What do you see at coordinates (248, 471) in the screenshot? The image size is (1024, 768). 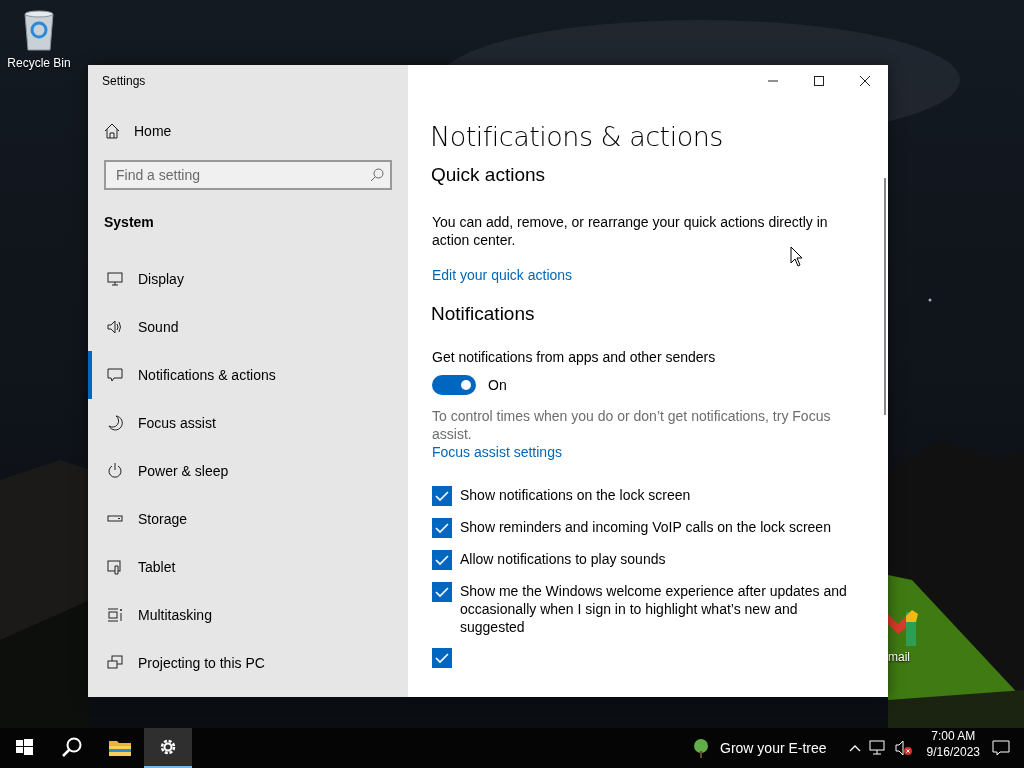 I see `sidebar-item: Power & sleep` at bounding box center [248, 471].